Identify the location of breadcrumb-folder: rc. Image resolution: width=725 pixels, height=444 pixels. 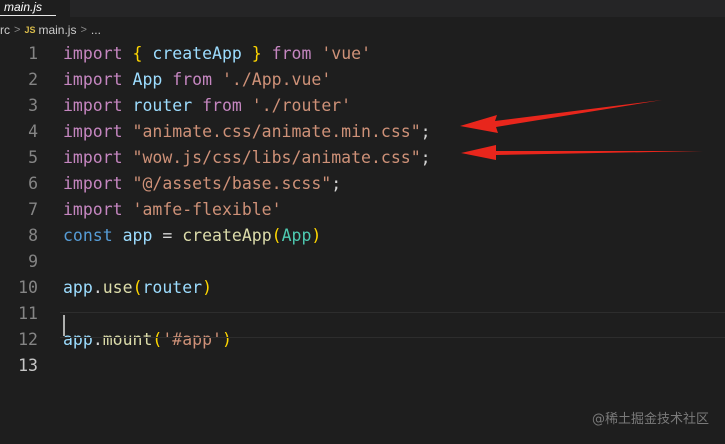
(5, 30).